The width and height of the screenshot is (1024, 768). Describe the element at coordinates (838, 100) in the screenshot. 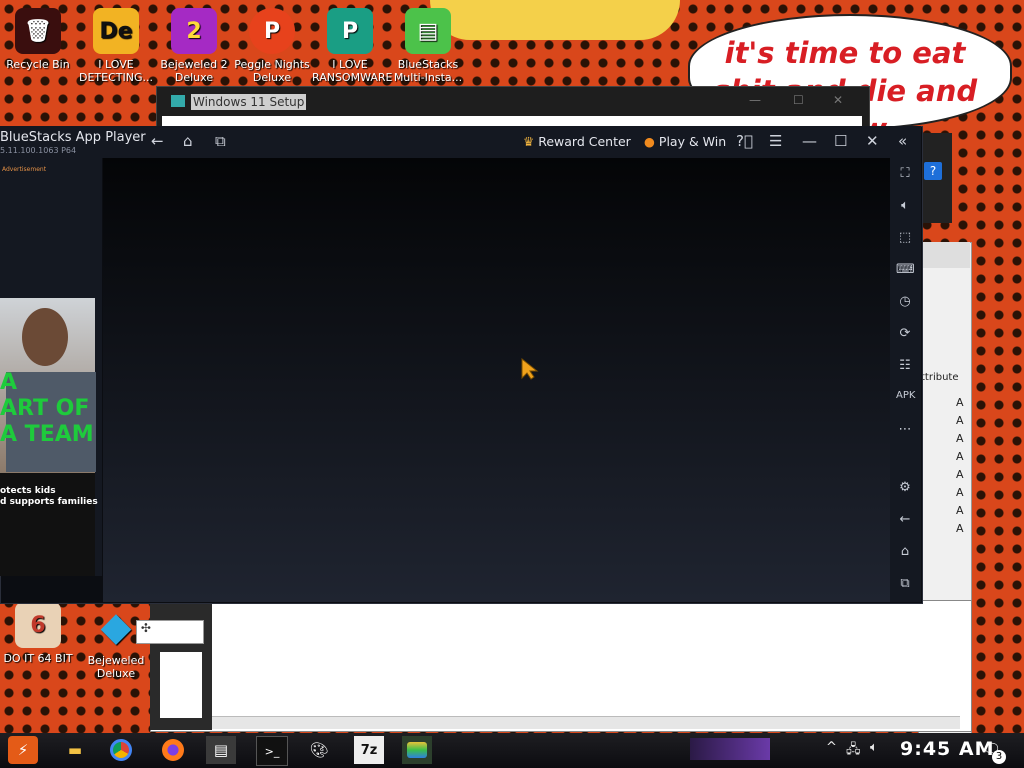

I see `setup-close-button: ✕` at that location.